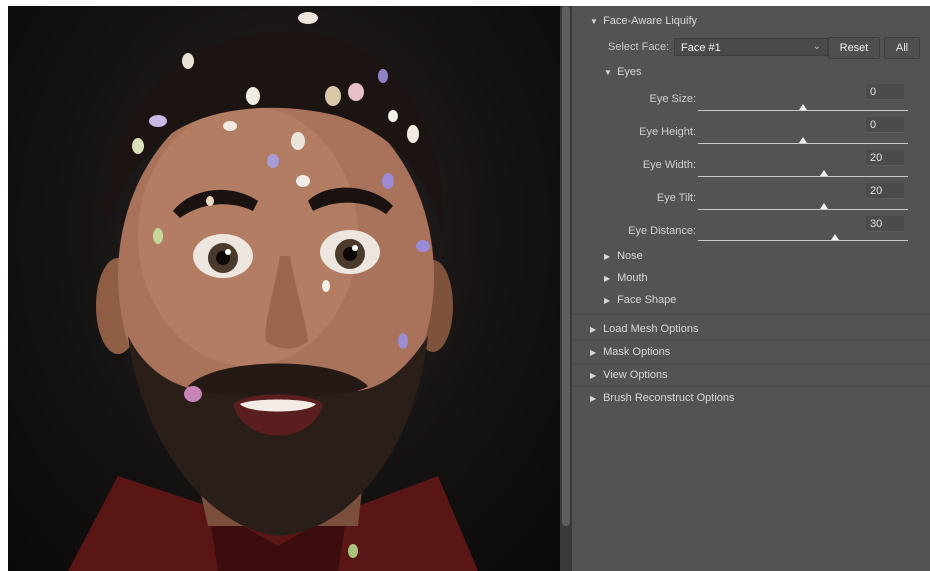  Describe the element at coordinates (854, 48) in the screenshot. I see `reset-button: Reset` at that location.